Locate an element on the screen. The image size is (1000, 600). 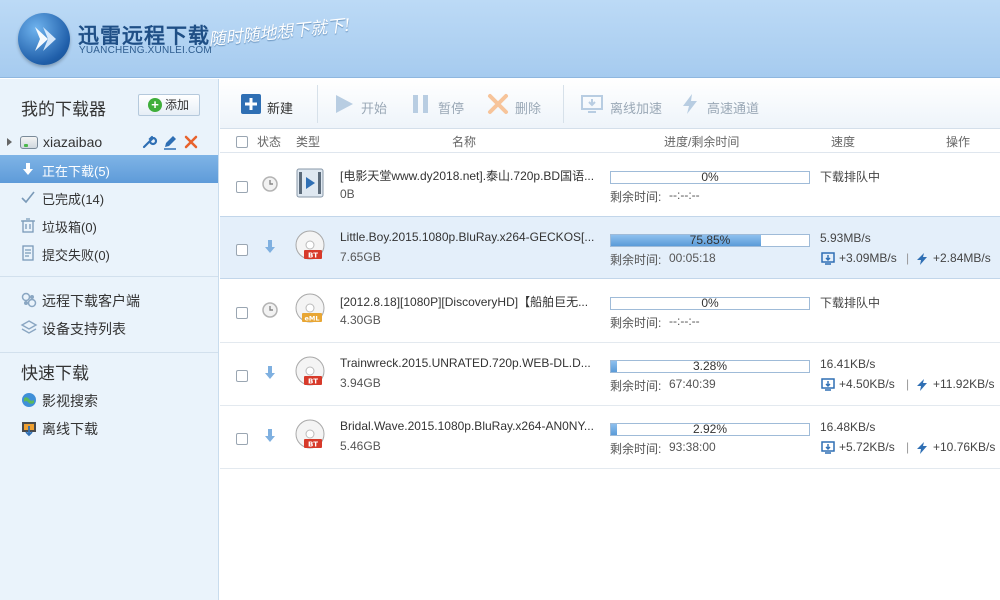
header-progress: 进度/剩余时间 is located at coordinates (702, 142).